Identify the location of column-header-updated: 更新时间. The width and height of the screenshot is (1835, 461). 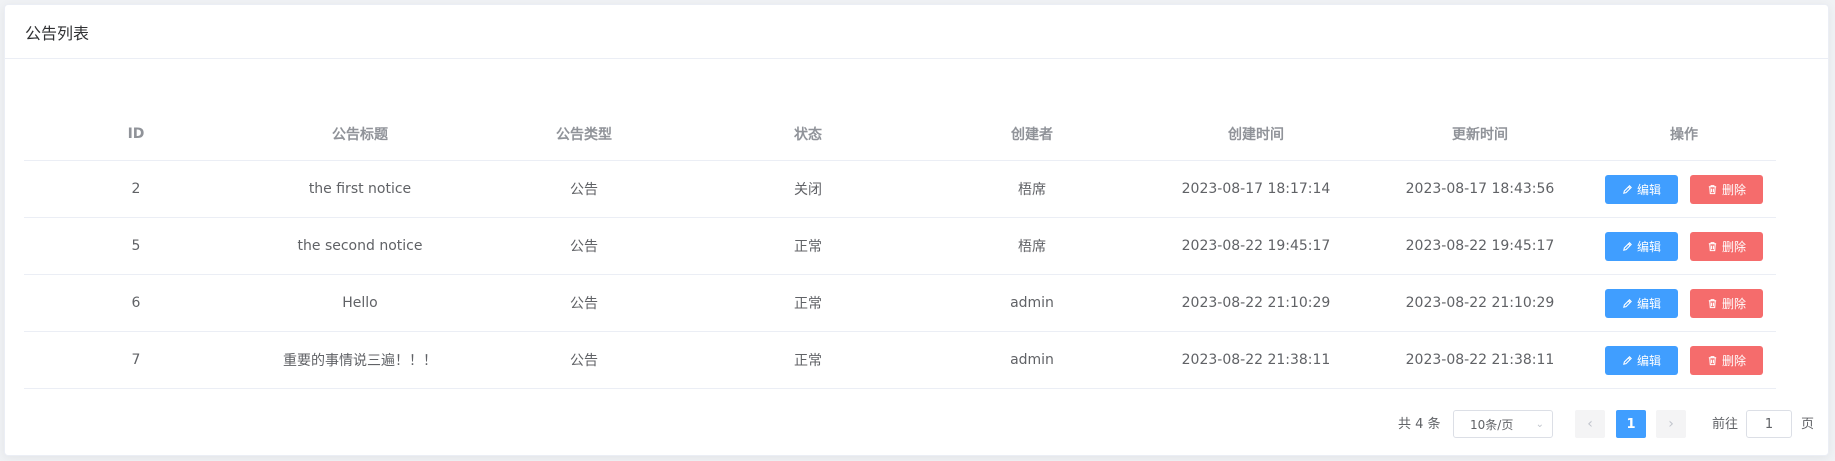
(1480, 135).